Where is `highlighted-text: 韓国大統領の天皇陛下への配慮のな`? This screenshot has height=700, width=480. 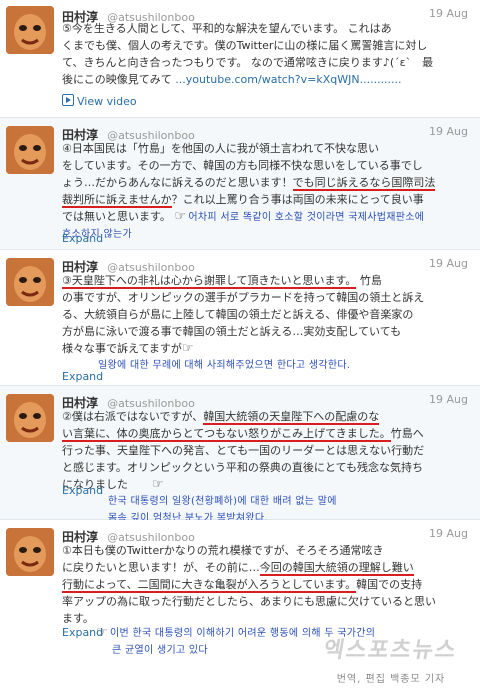 highlighted-text: 韓国大統領の天皇陛下への配慮のな is located at coordinates (291, 417).